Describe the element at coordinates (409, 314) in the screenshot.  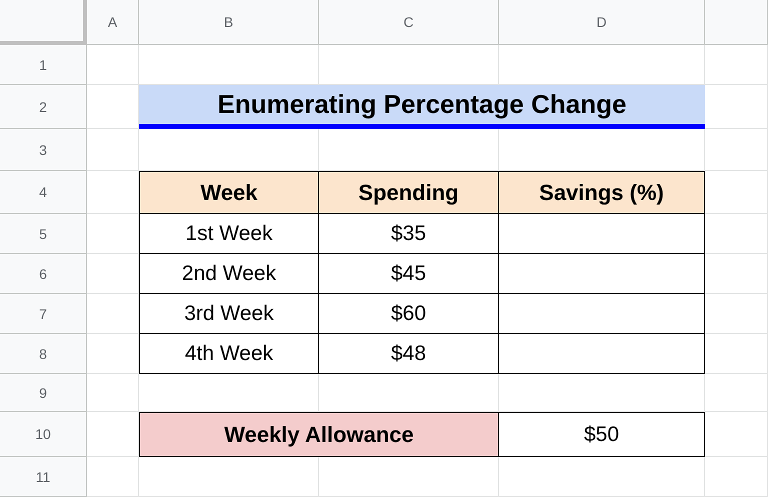
I see `table-cell: $60` at that location.